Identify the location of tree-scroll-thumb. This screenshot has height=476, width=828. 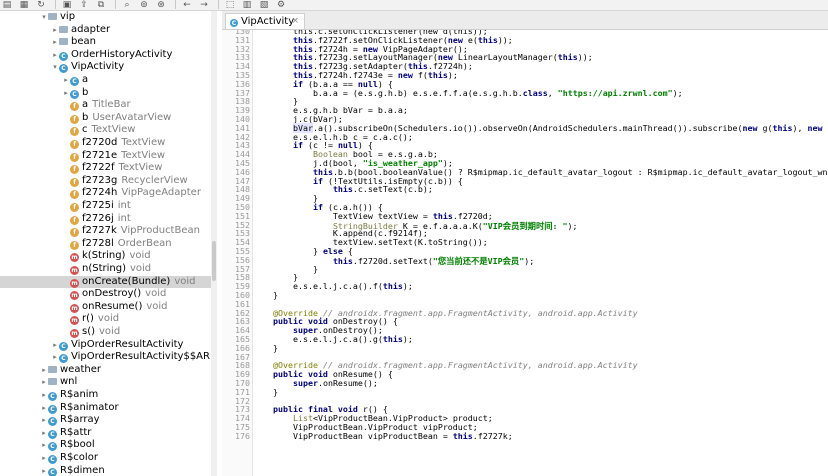
(214, 261).